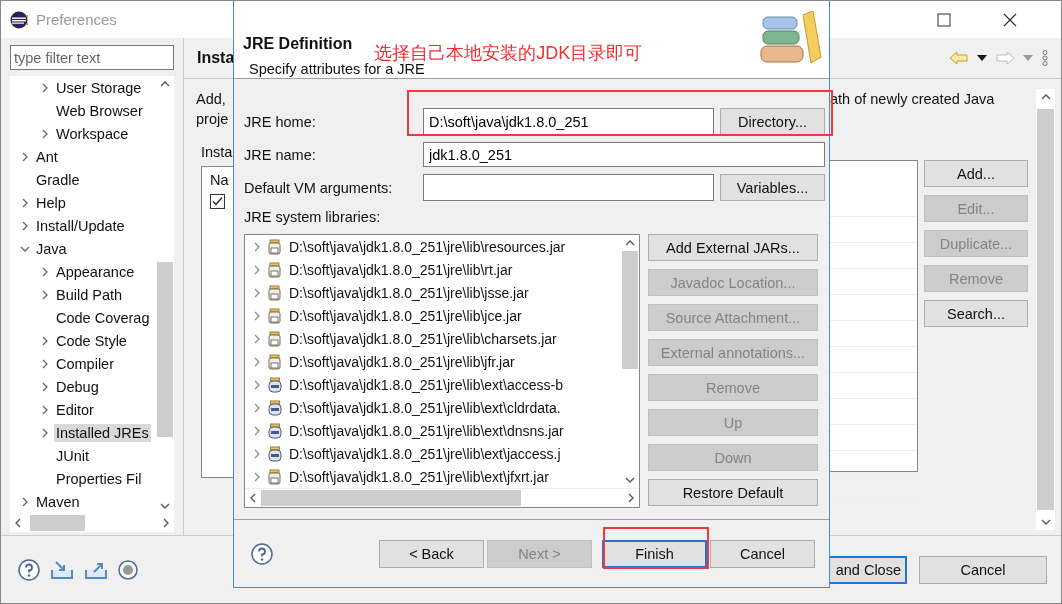  What do you see at coordinates (76, 19) in the screenshot?
I see `window-title: Preferences` at bounding box center [76, 19].